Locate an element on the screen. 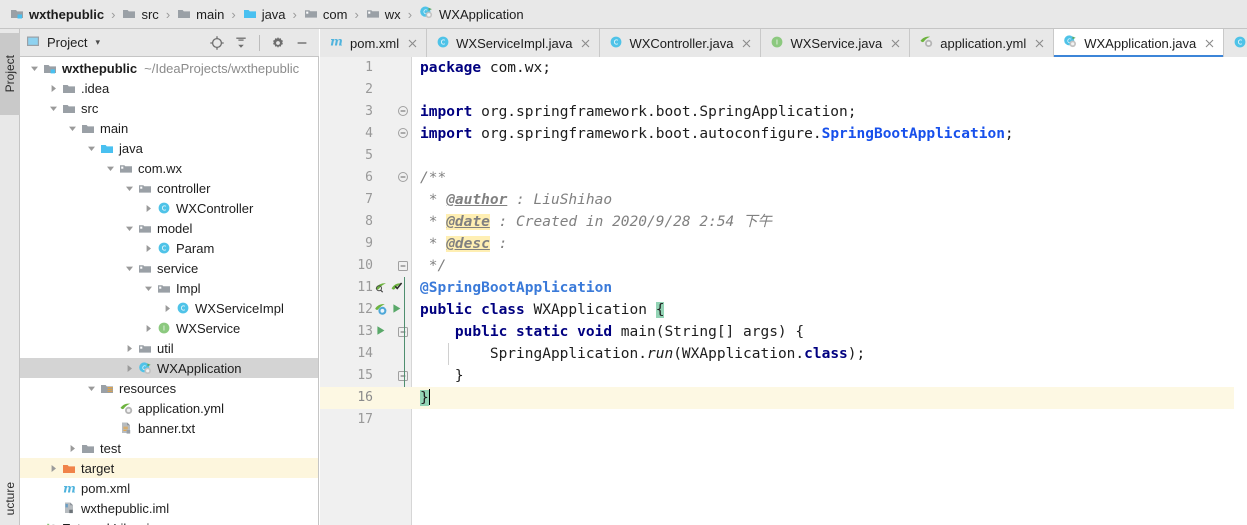 This screenshot has height=525, width=1247. editor-tab-wxservice-java: I WXService.java is located at coordinates (836, 43).